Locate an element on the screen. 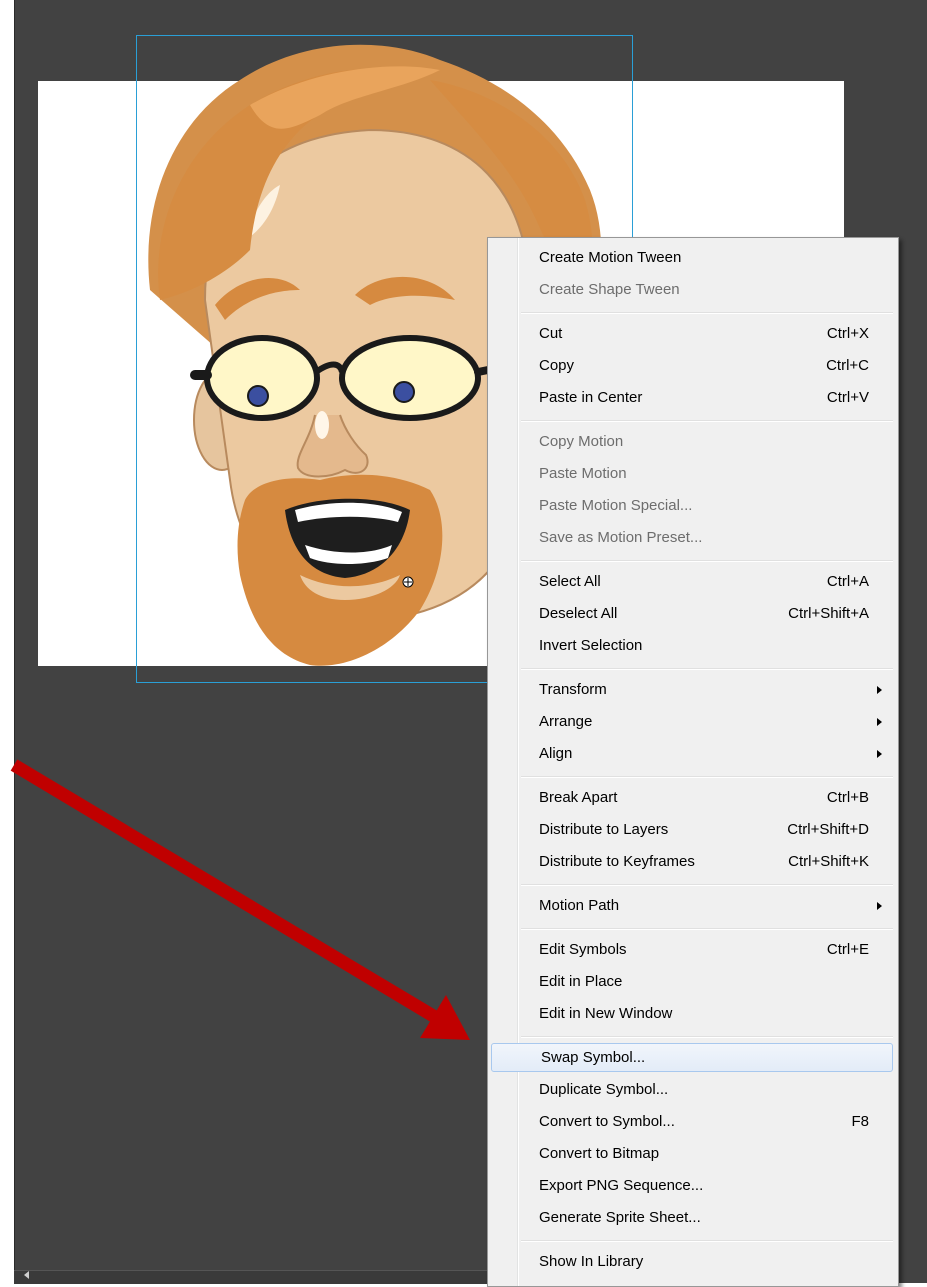 The image size is (927, 1287). menu-item-label: Motion Path is located at coordinates (579, 905).